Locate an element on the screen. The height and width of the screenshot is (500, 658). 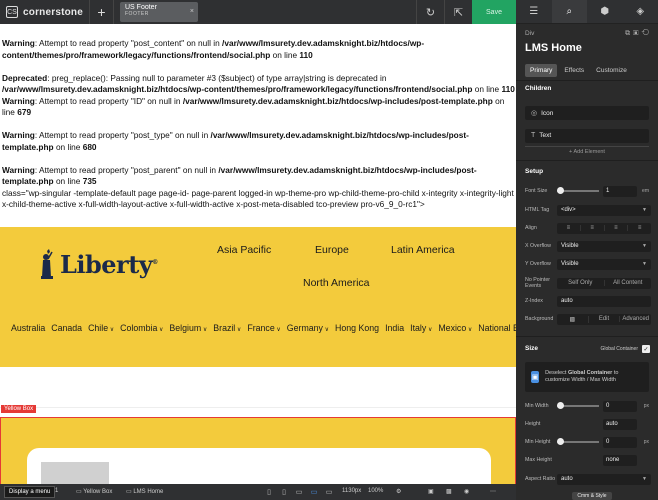
inspector-tabs: ☰ ⌕ ⬢ ◈ is located at coordinates (587, 12).